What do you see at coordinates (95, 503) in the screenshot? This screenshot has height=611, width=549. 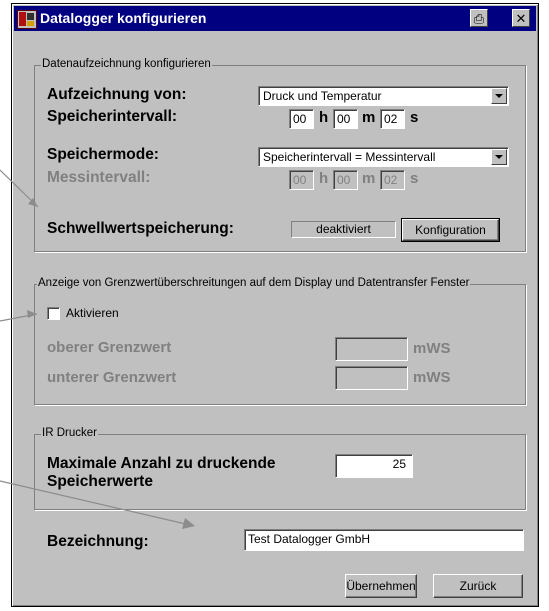 I see `arrow-line-designation` at bounding box center [95, 503].